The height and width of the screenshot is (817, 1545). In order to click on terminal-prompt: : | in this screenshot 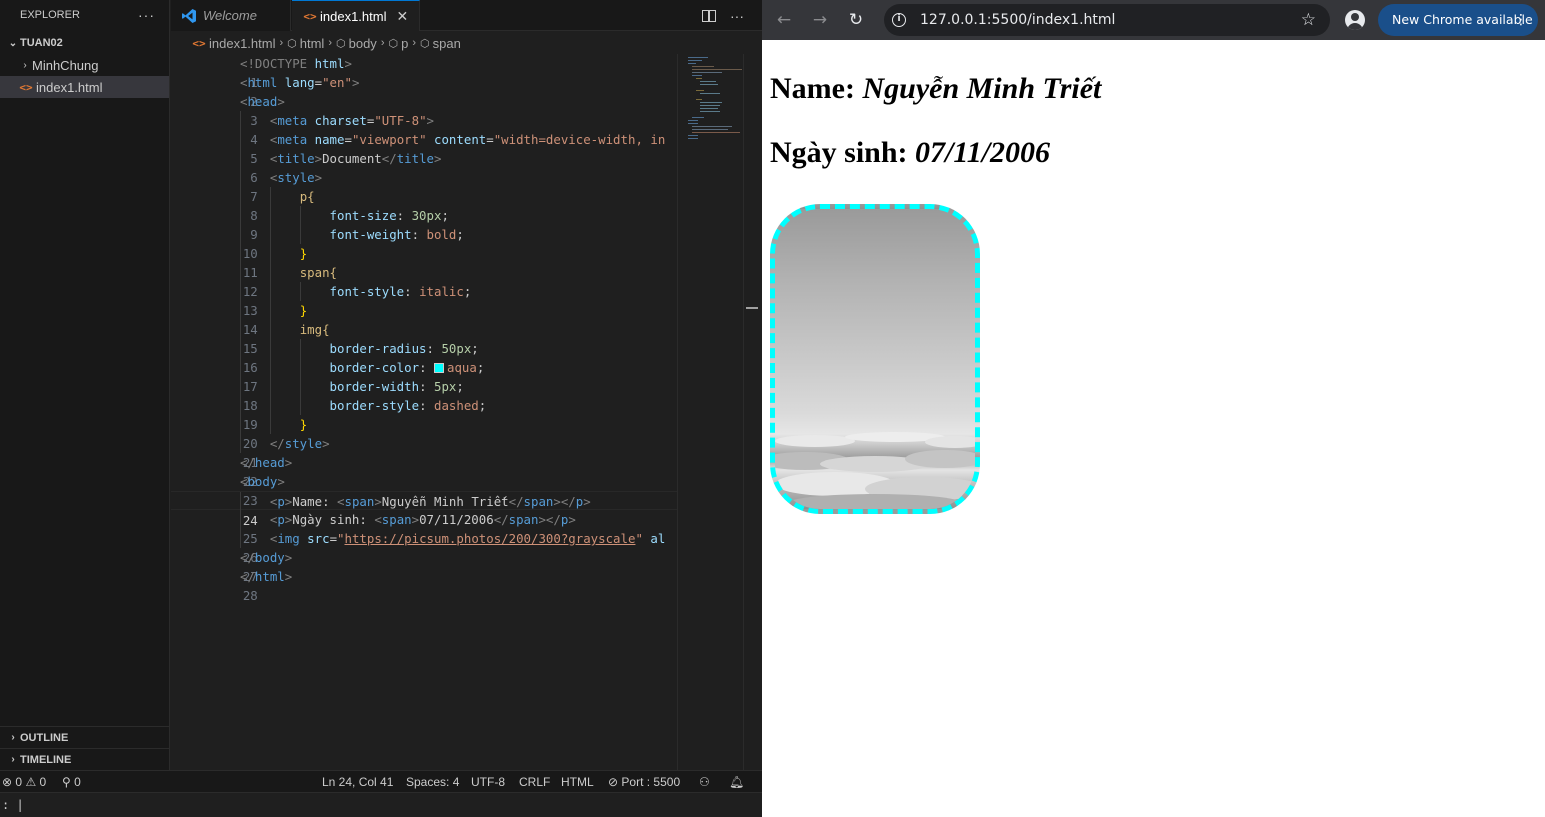, I will do `click(13, 805)`.